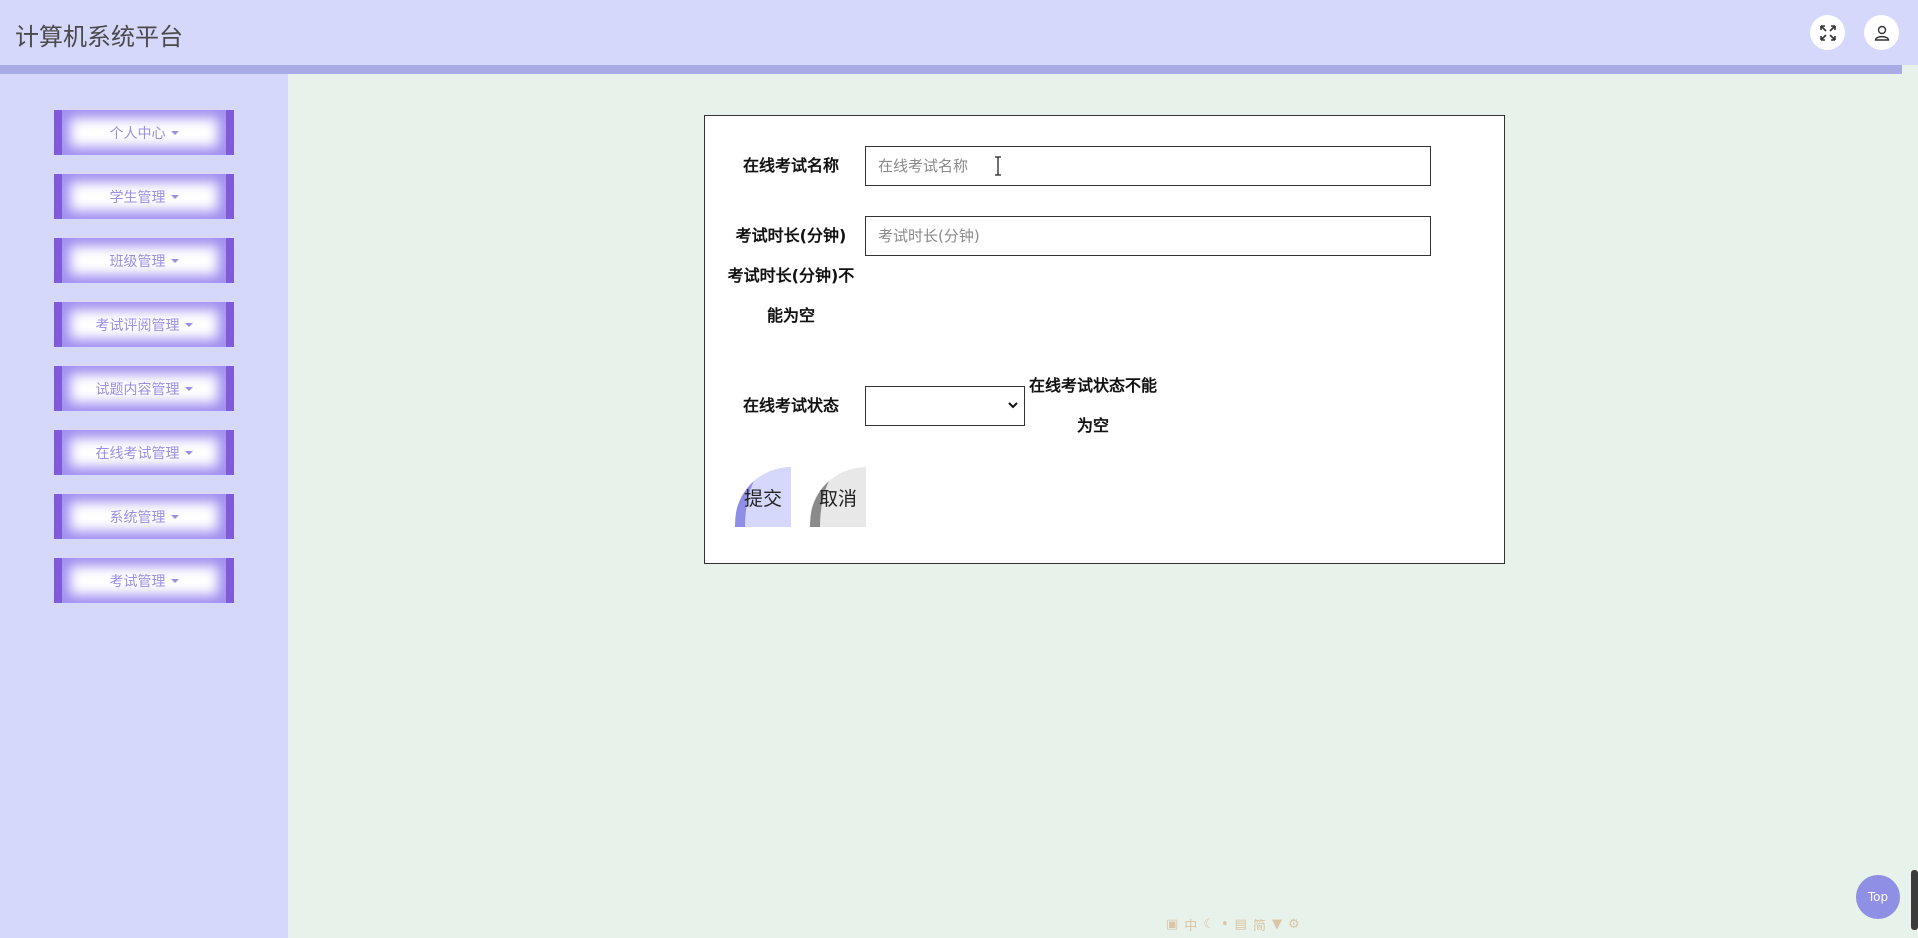 The image size is (1918, 938). I want to click on sidebar-item-students: 学生管理, so click(144, 196).